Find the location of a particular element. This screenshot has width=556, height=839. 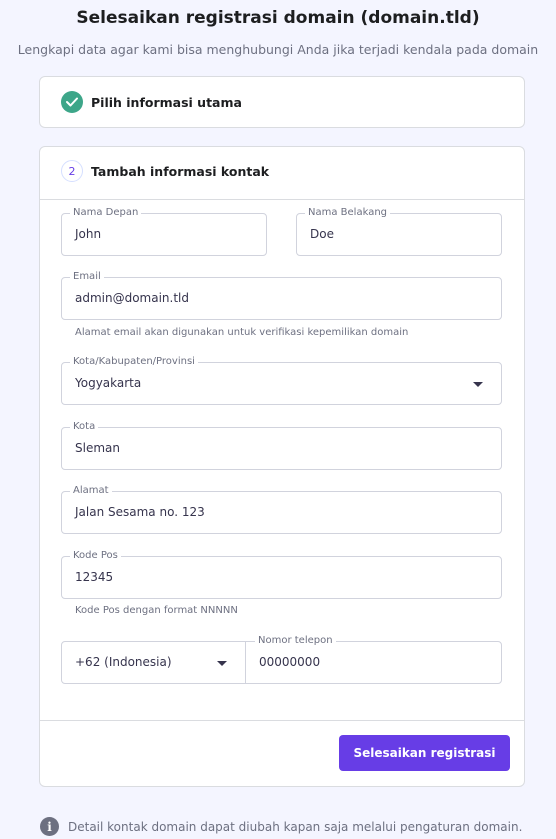

step-1-card: Pilih informasi utama is located at coordinates (282, 102).